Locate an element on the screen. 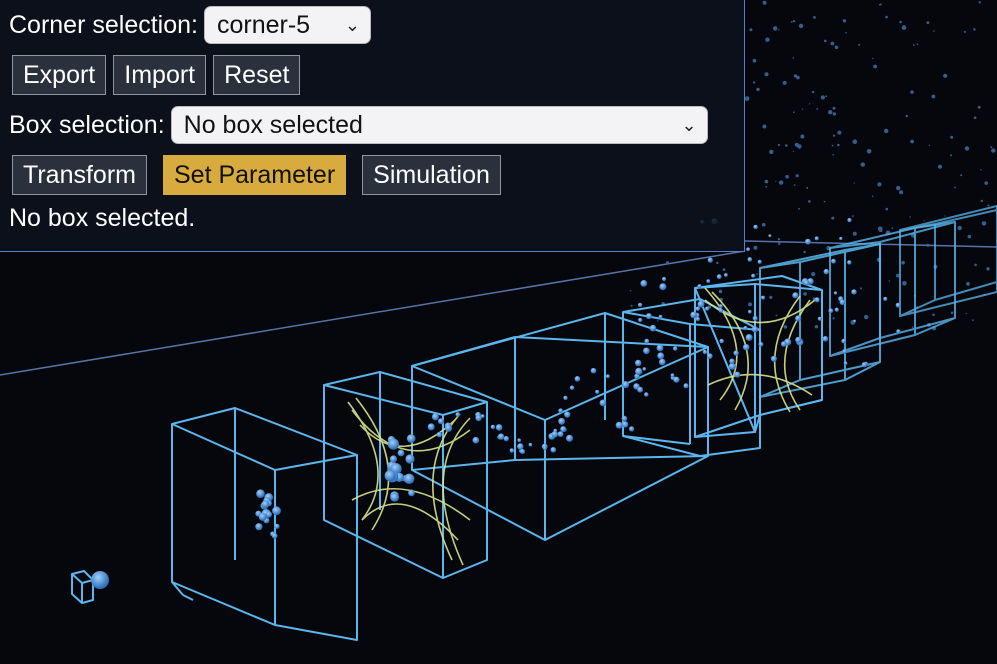 The image size is (997, 664). import-button: Import is located at coordinates (160, 75).